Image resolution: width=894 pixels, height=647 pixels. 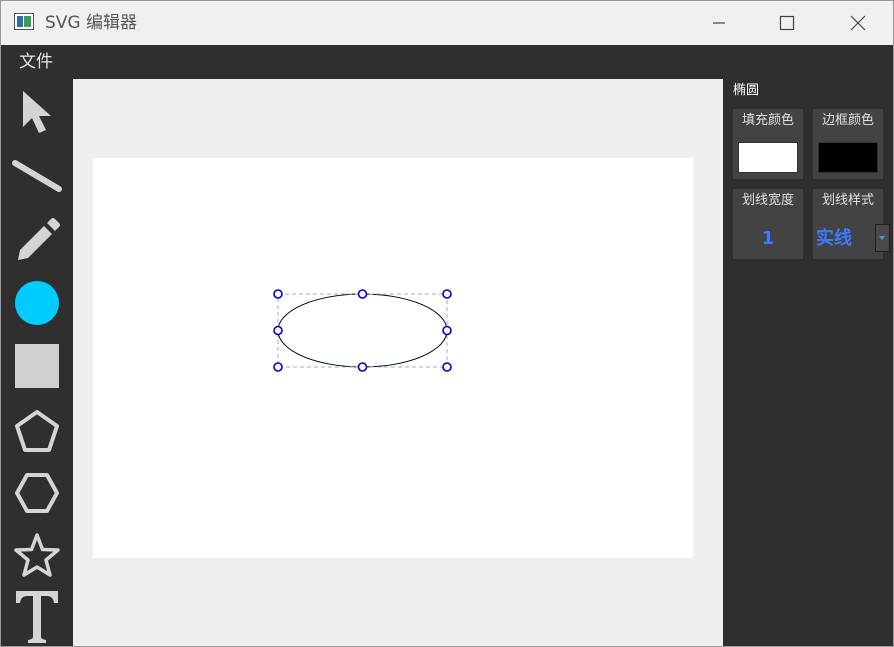 What do you see at coordinates (847, 120) in the screenshot?
I see `border-color-label: 边框颜色` at bounding box center [847, 120].